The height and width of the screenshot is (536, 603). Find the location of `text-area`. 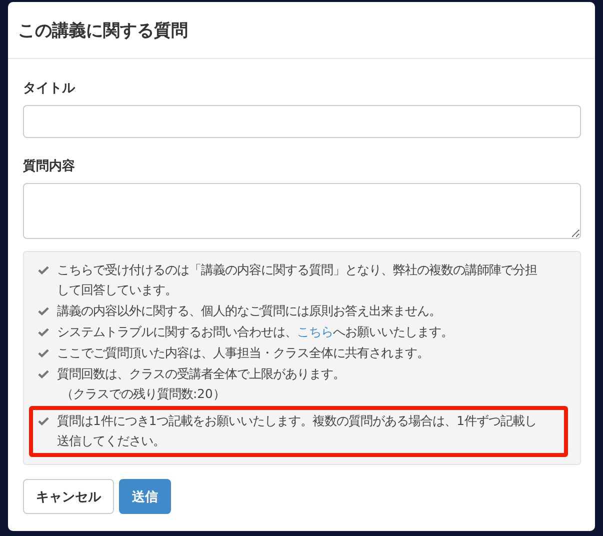

text-area is located at coordinates (302, 211).